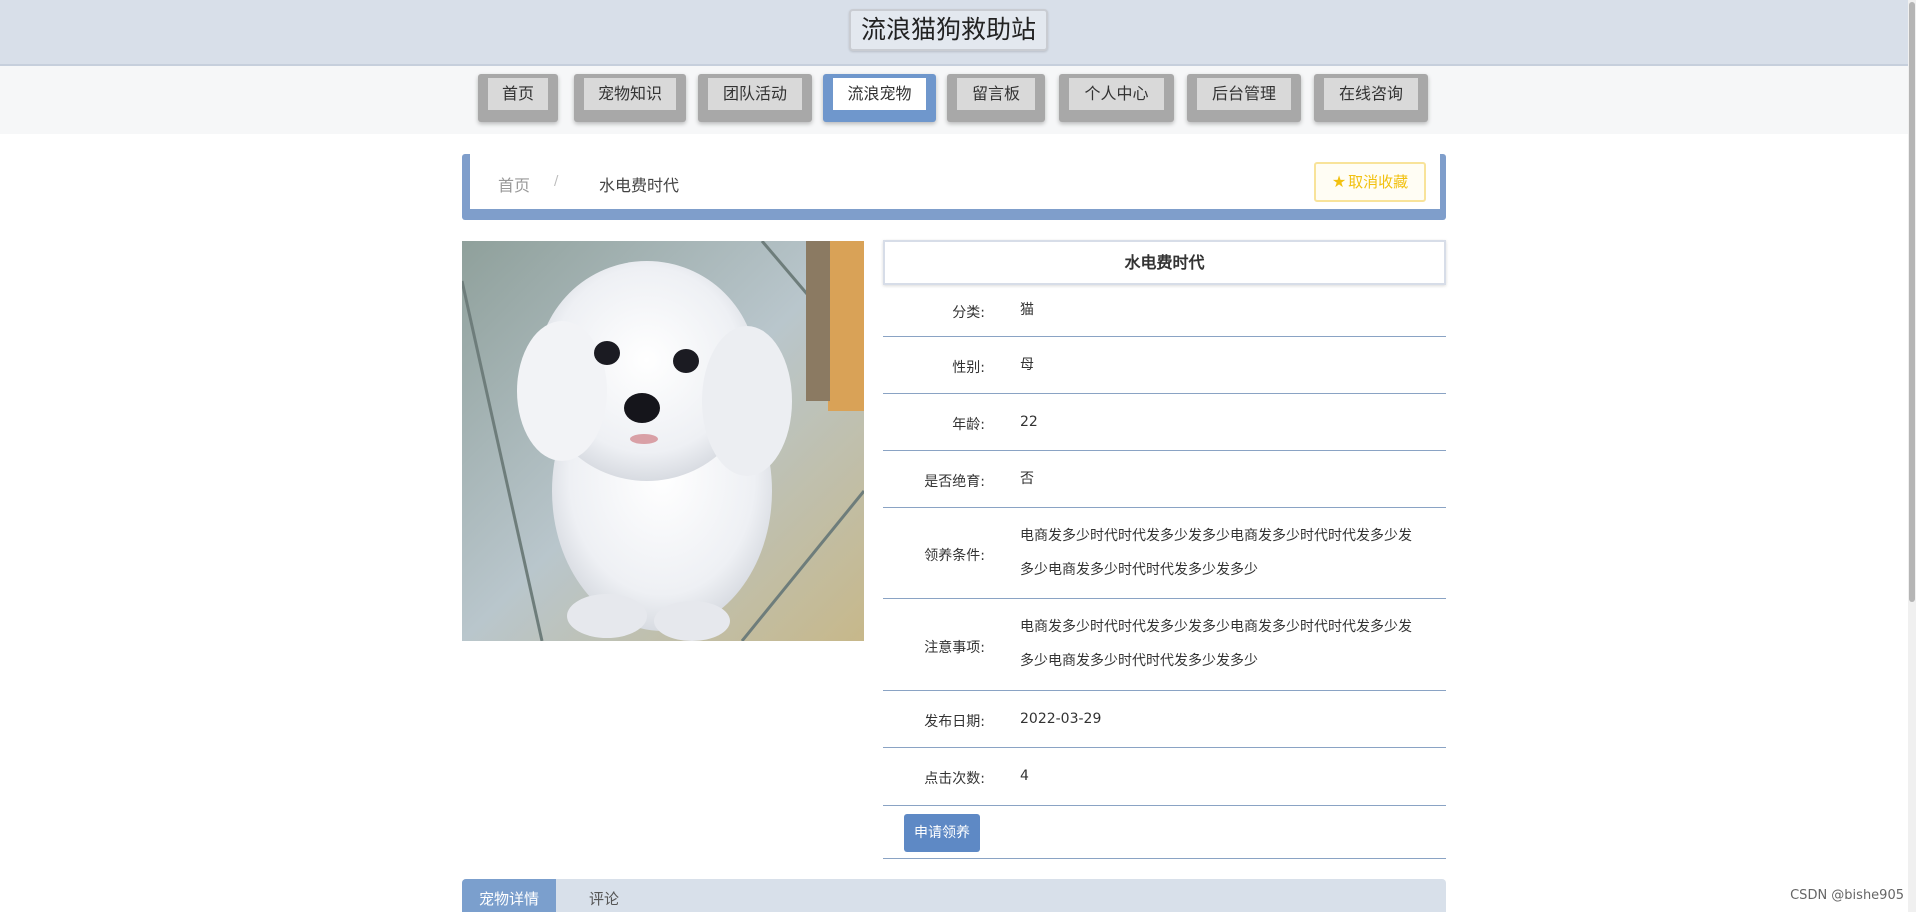 The height and width of the screenshot is (919, 1916). I want to click on field-label: 发布日期:, so click(954, 722).